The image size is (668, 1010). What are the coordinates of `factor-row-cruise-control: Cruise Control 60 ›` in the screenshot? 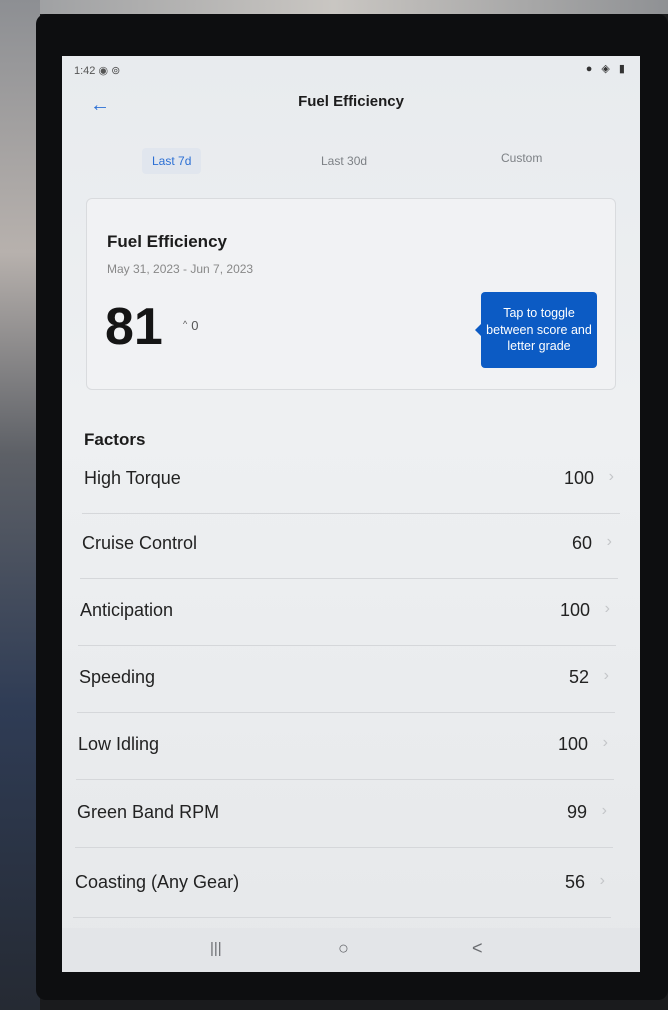 It's located at (349, 546).